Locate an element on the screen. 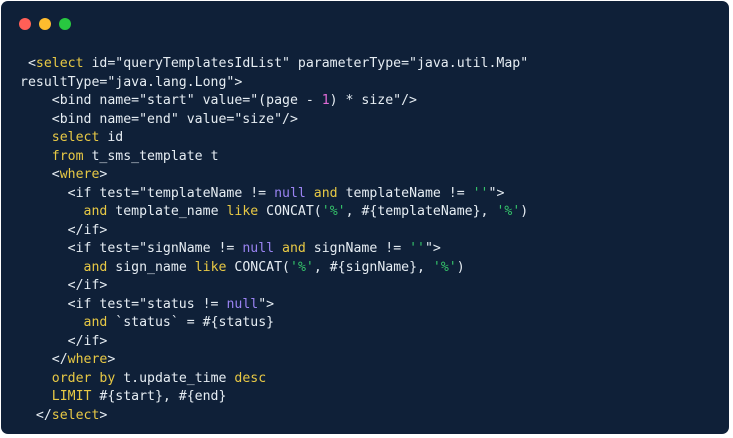  code-token-number: 1 is located at coordinates (325, 100).